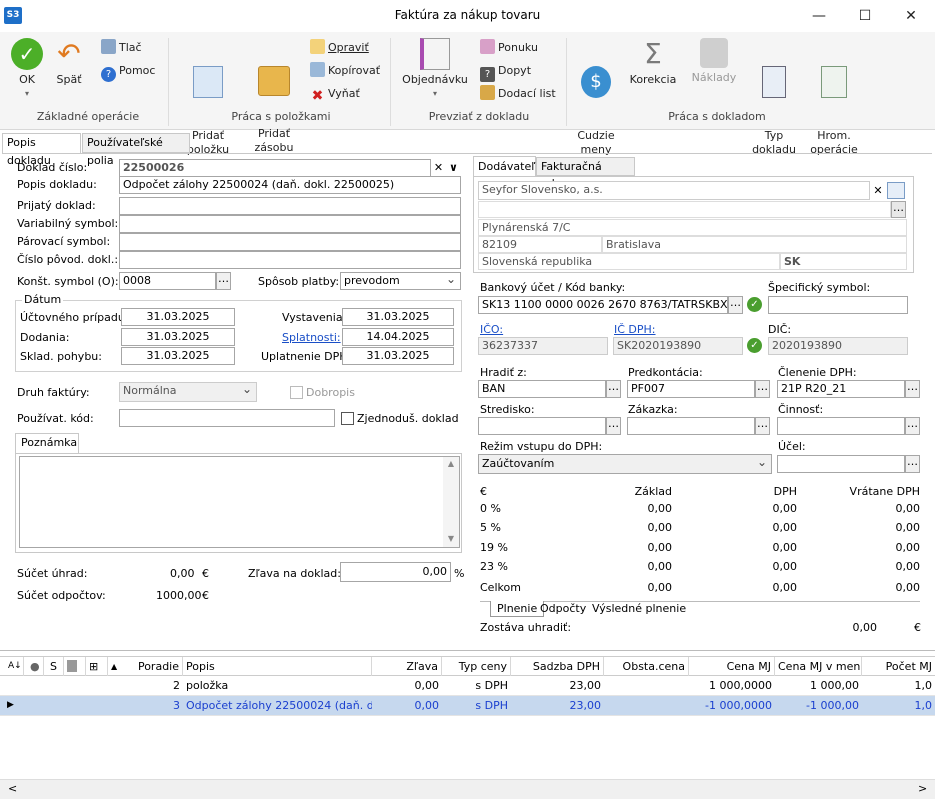 The width and height of the screenshot is (935, 799). What do you see at coordinates (491, 329) in the screenshot?
I see `ico-link: IČO:` at bounding box center [491, 329].